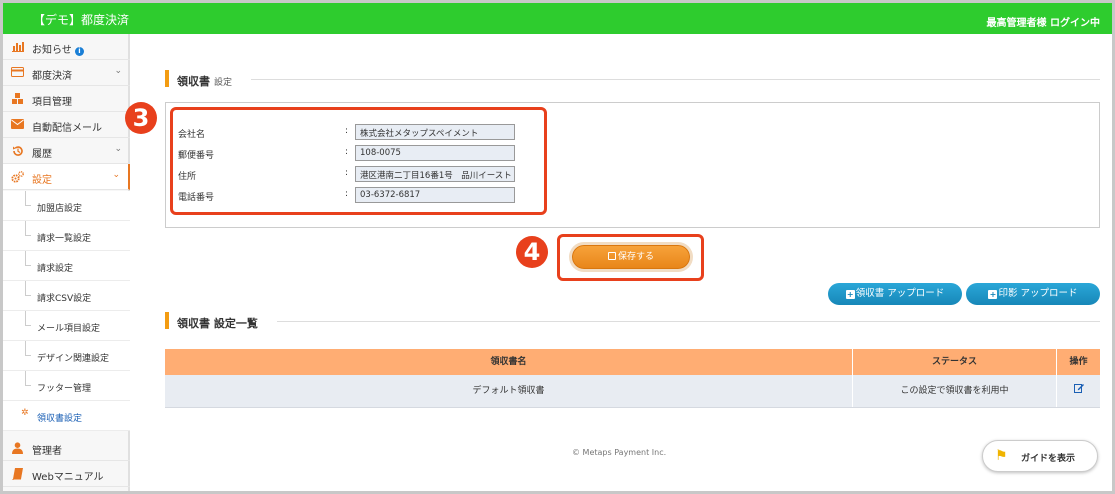  What do you see at coordinates (358, 161) in the screenshot?
I see `step3-callout` at bounding box center [358, 161].